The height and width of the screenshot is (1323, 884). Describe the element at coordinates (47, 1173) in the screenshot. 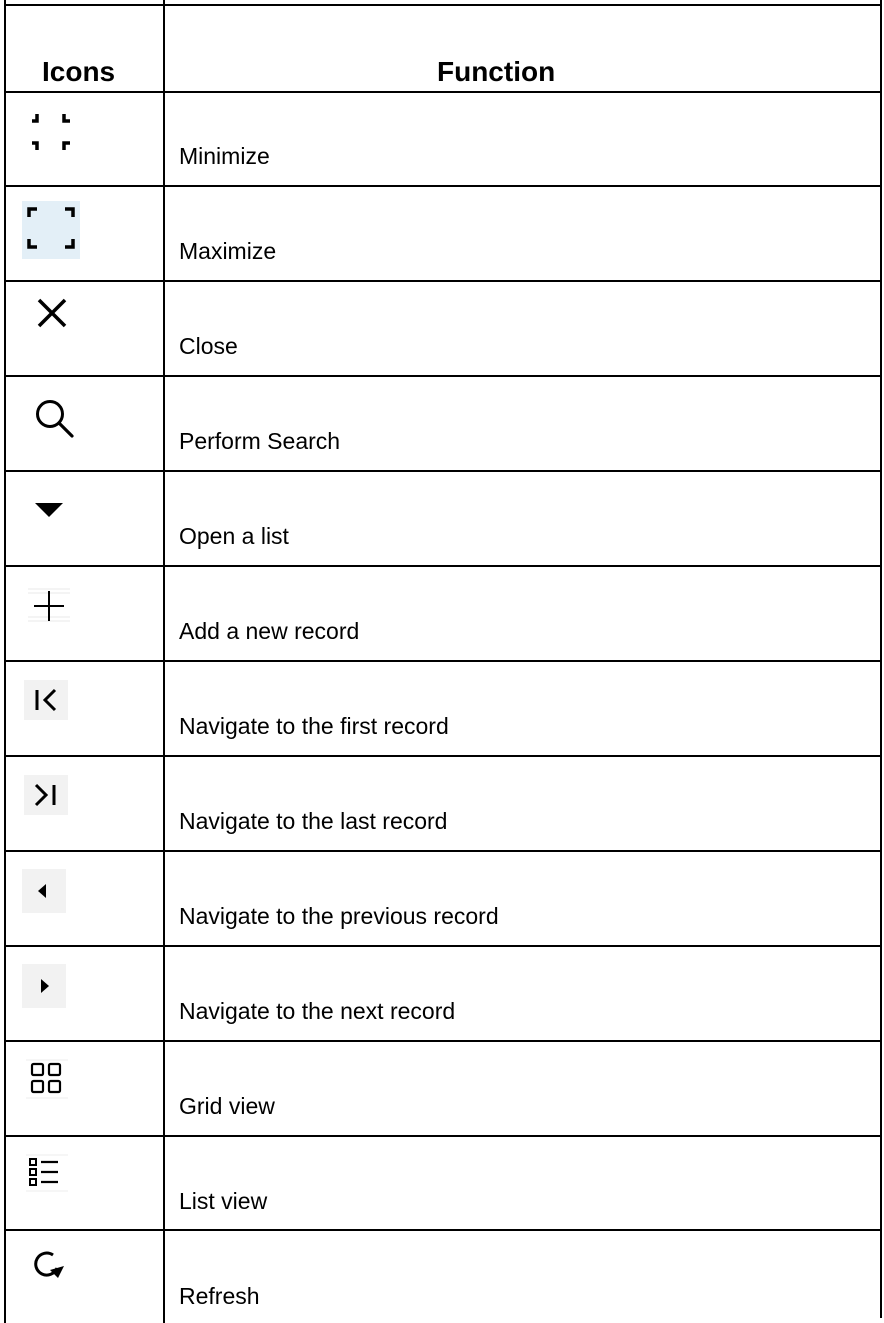

I see `list-view-icon` at that location.